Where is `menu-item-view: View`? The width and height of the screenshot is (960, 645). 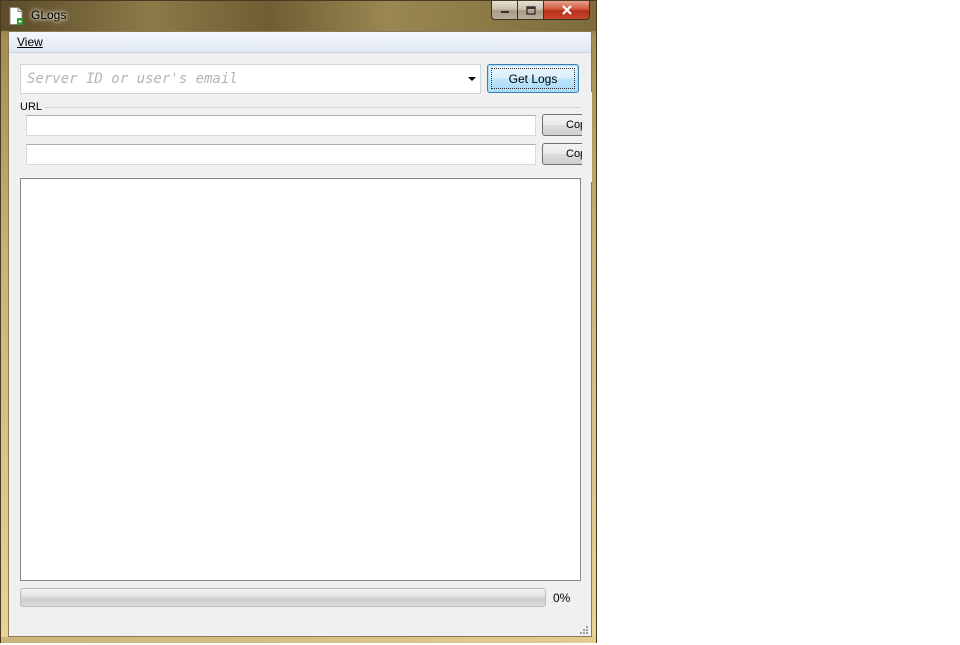
menu-item-view: View is located at coordinates (30, 42).